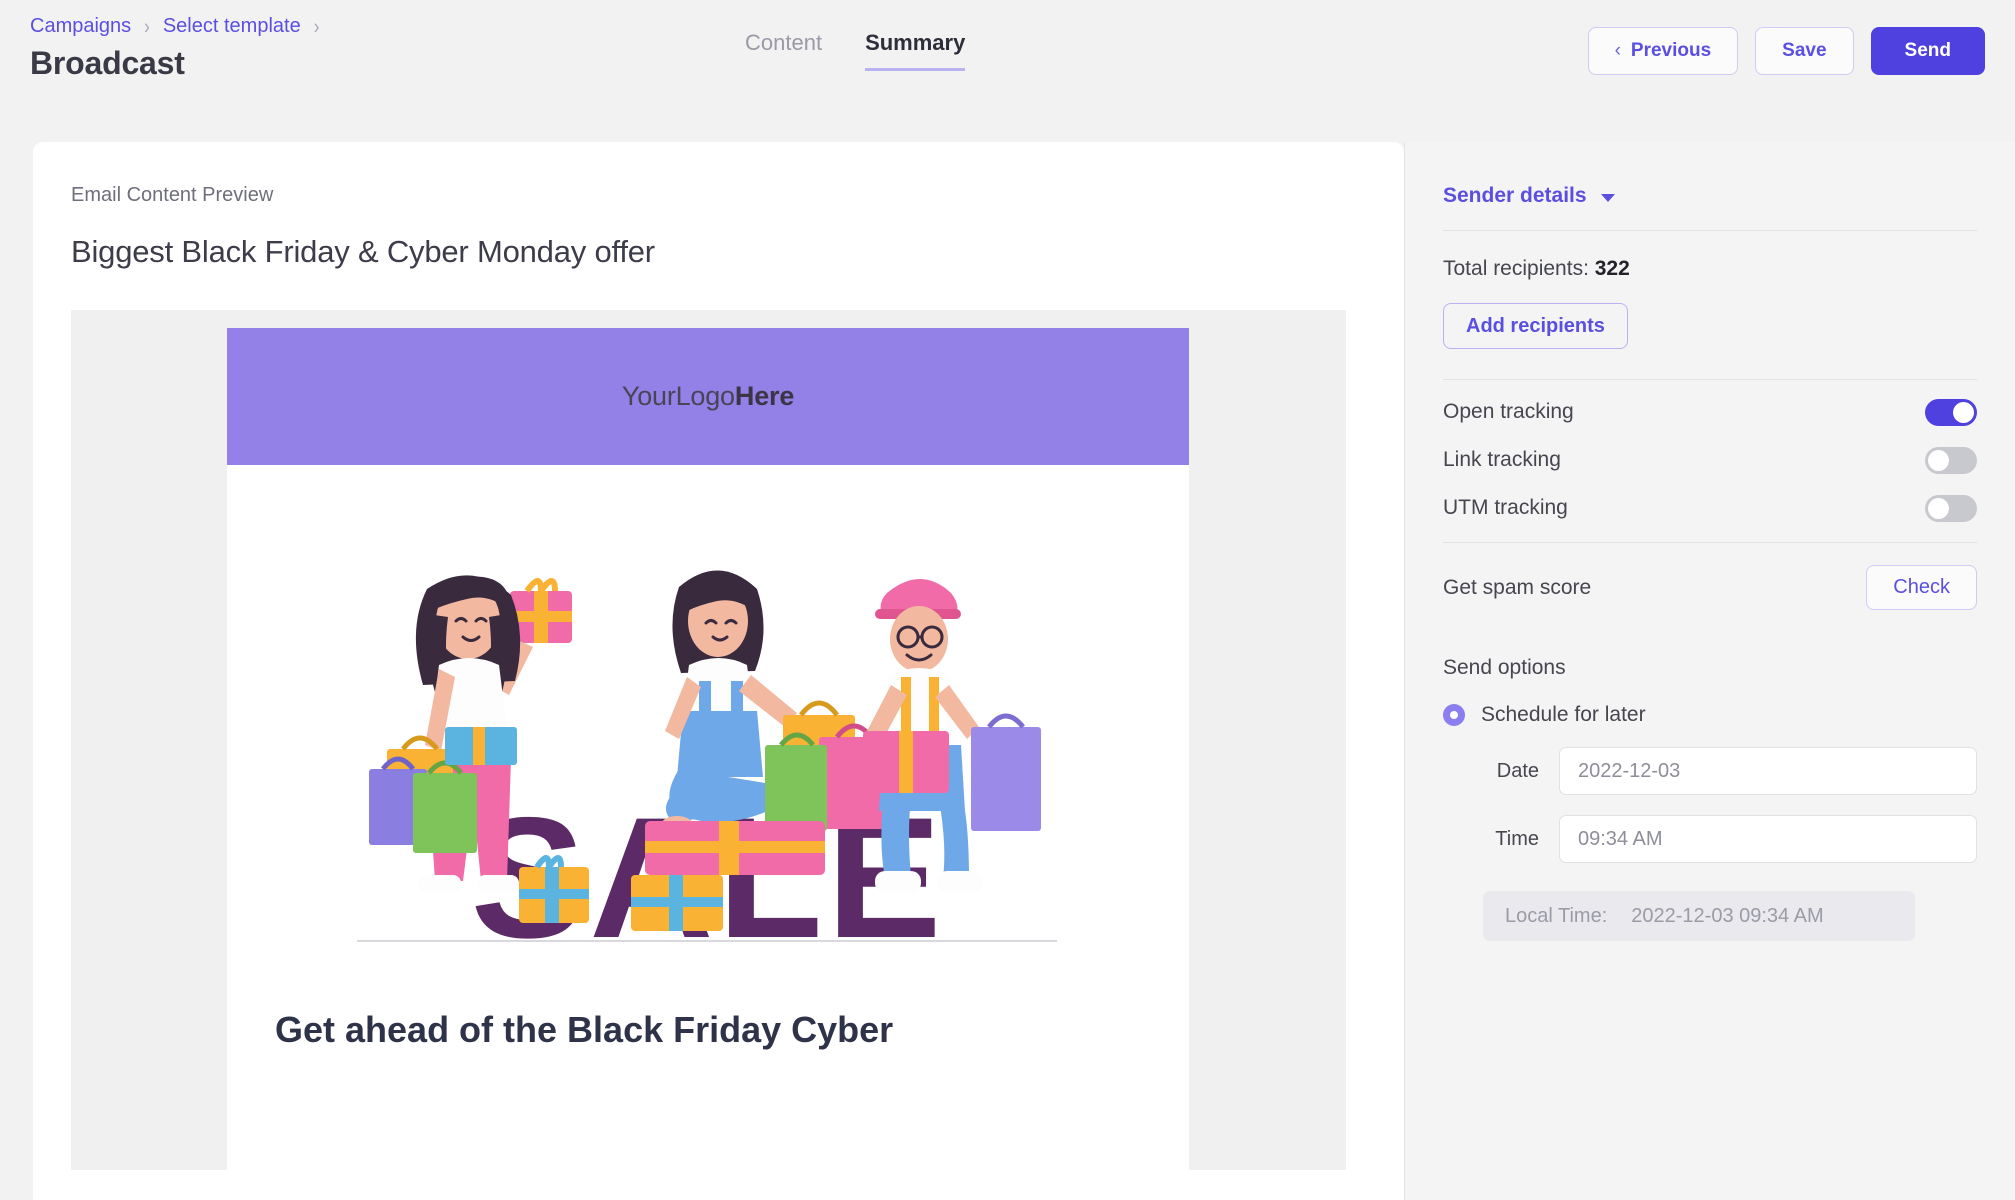 The height and width of the screenshot is (1200, 2015). I want to click on link-tracking-label: Link tracking, so click(1502, 459).